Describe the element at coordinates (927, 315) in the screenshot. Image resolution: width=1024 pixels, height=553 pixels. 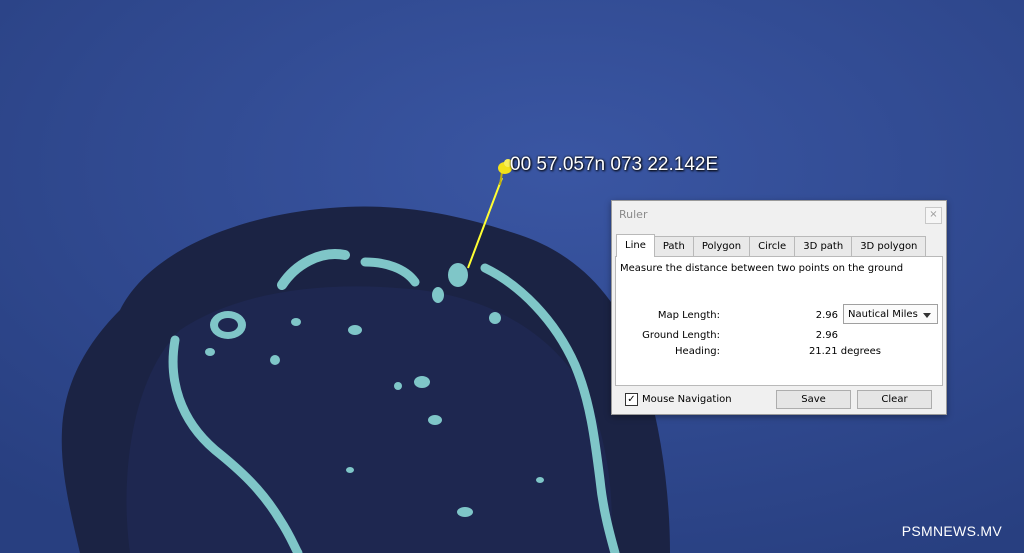
I see `chevron-down-icon` at that location.